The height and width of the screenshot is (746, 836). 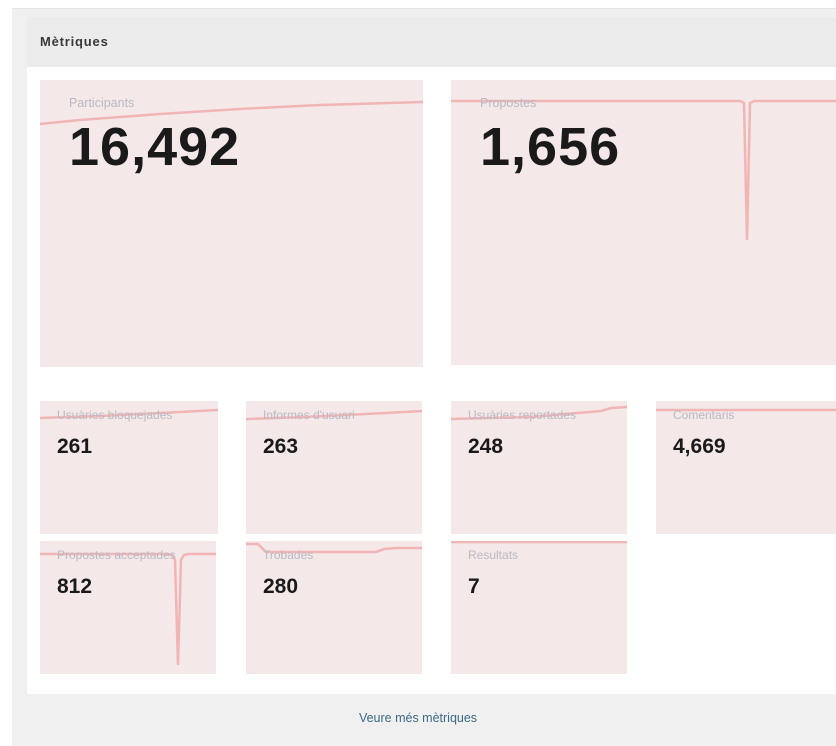 I want to click on metric-value: 16,492, so click(x=155, y=147).